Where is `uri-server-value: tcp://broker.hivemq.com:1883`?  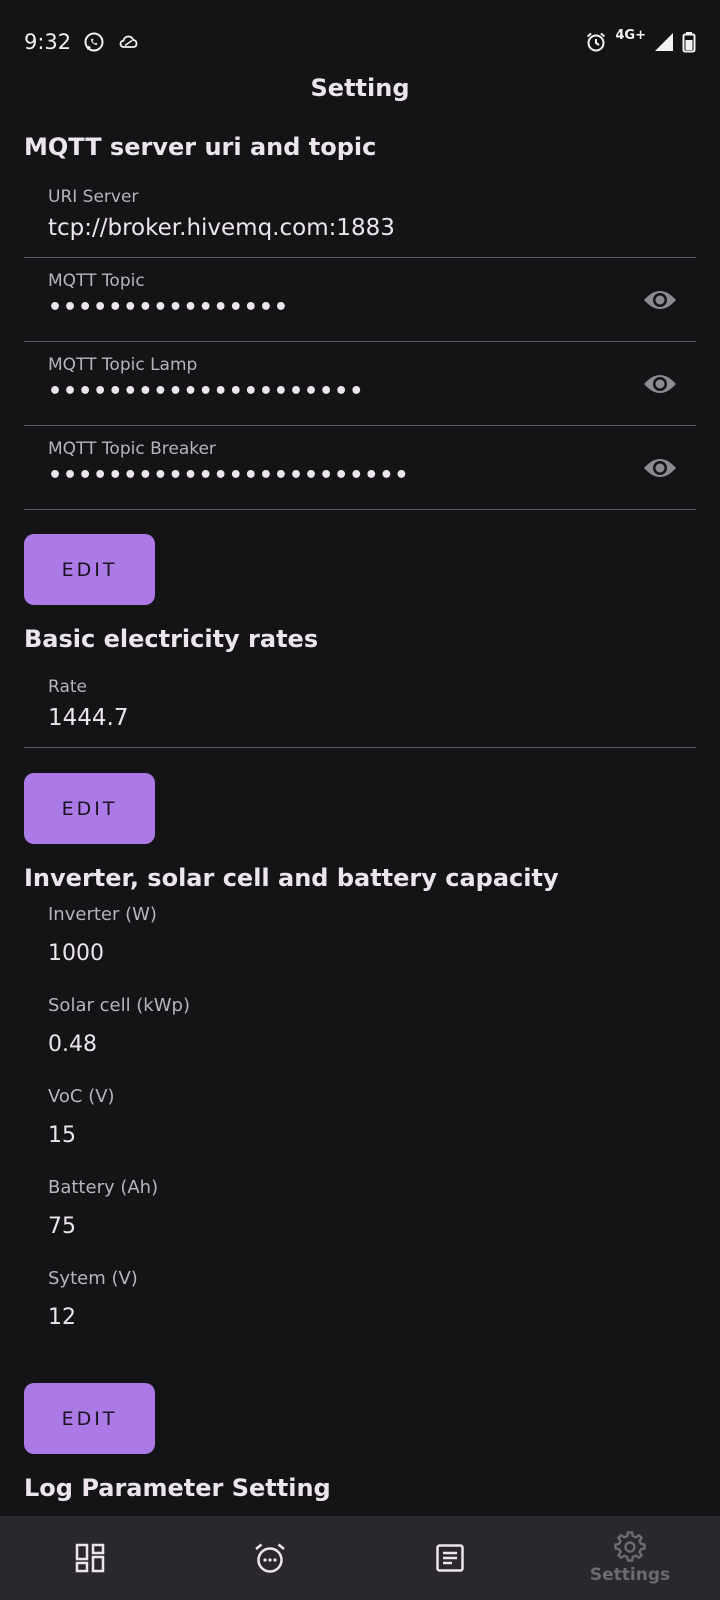 uri-server-value: tcp://broker.hivemq.com:1883 is located at coordinates (221, 228).